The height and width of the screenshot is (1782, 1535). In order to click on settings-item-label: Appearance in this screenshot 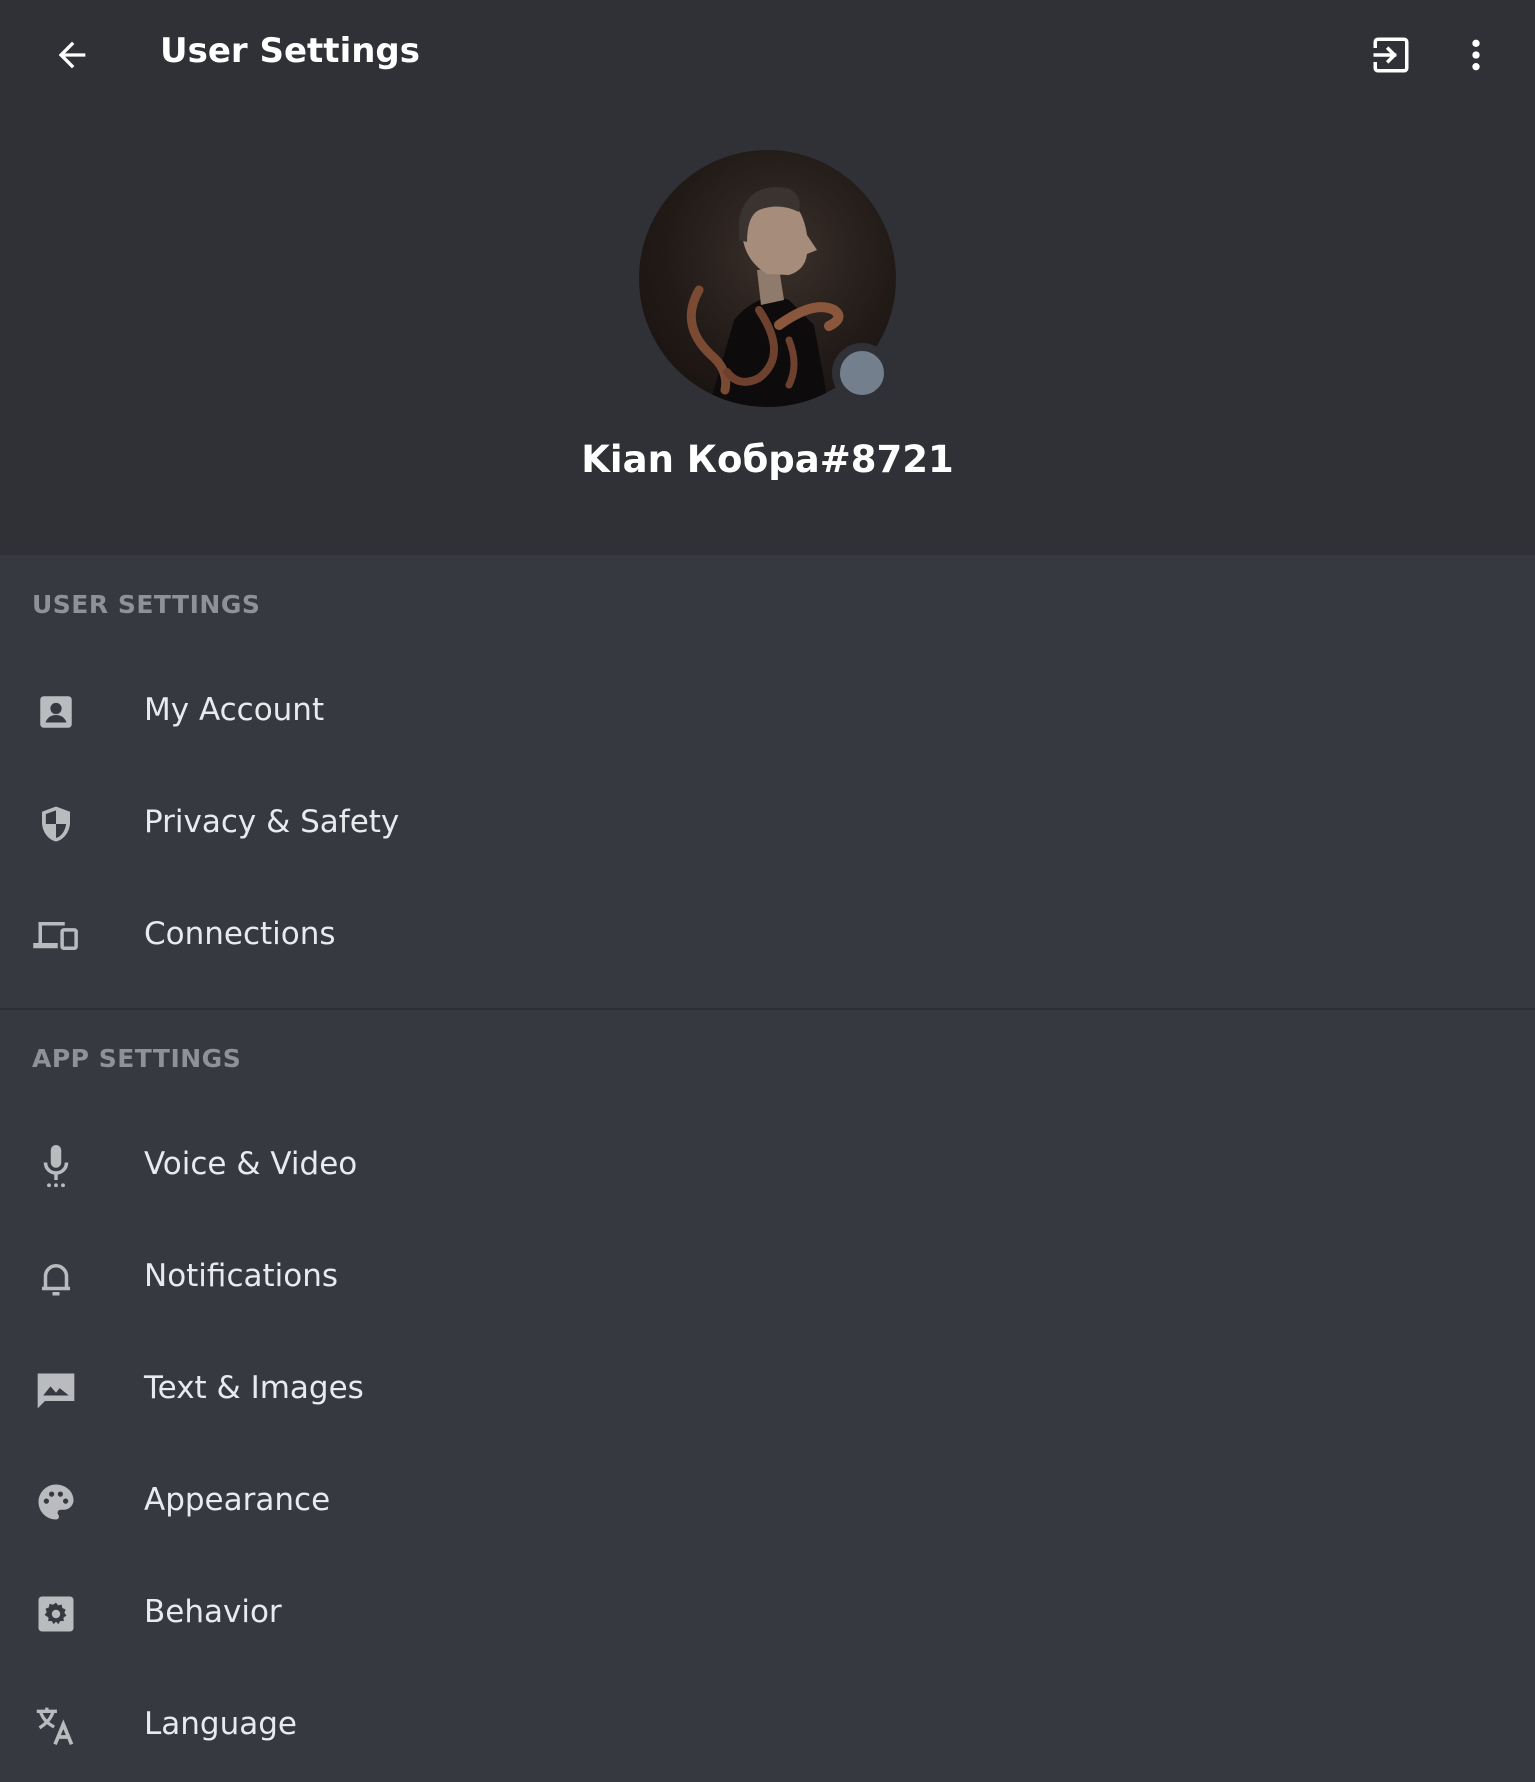, I will do `click(237, 1500)`.